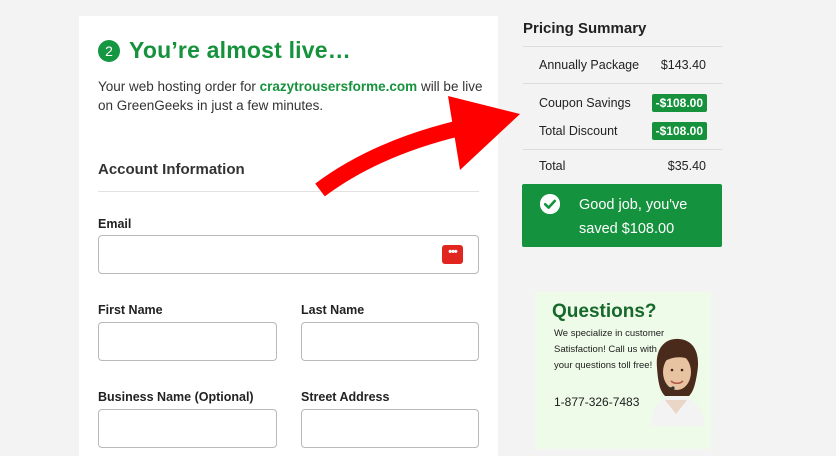  Describe the element at coordinates (604, 311) in the screenshot. I see `ad-title: Questions?` at that location.